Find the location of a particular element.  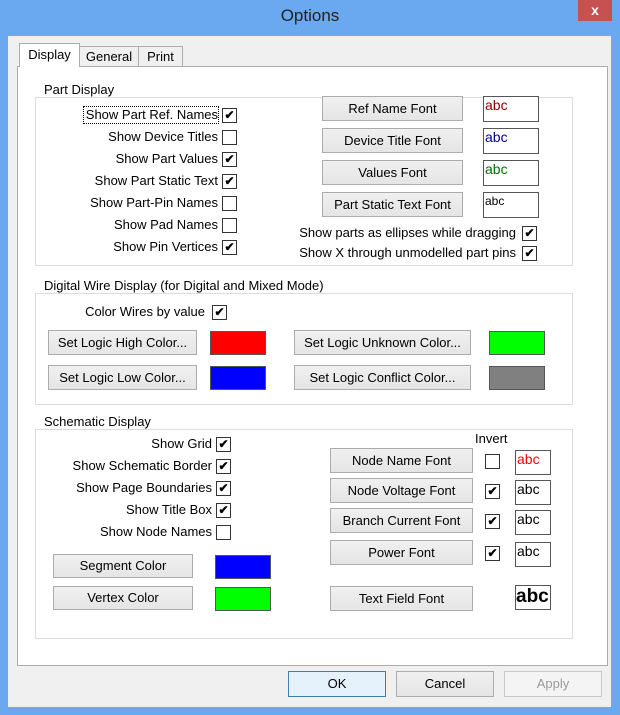

window-title: Options is located at coordinates (310, 15).